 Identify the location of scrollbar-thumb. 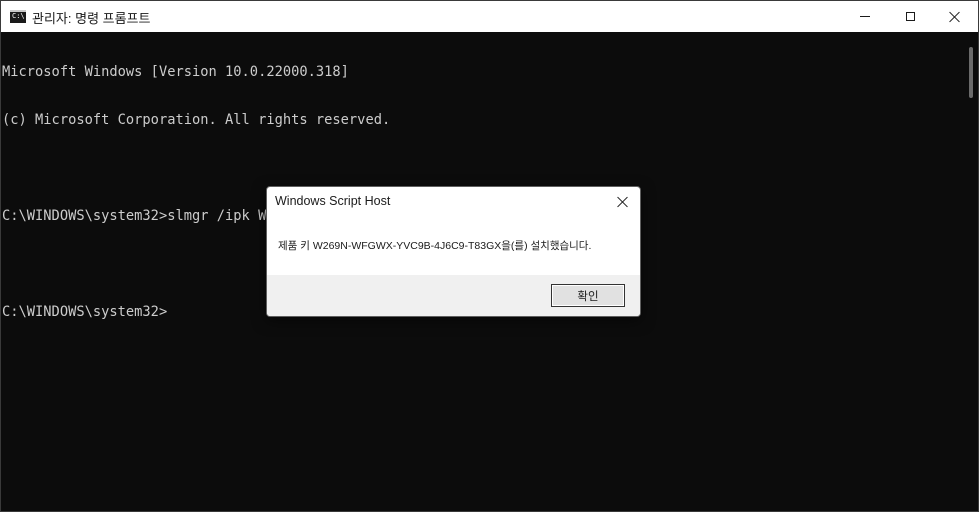
(971, 72).